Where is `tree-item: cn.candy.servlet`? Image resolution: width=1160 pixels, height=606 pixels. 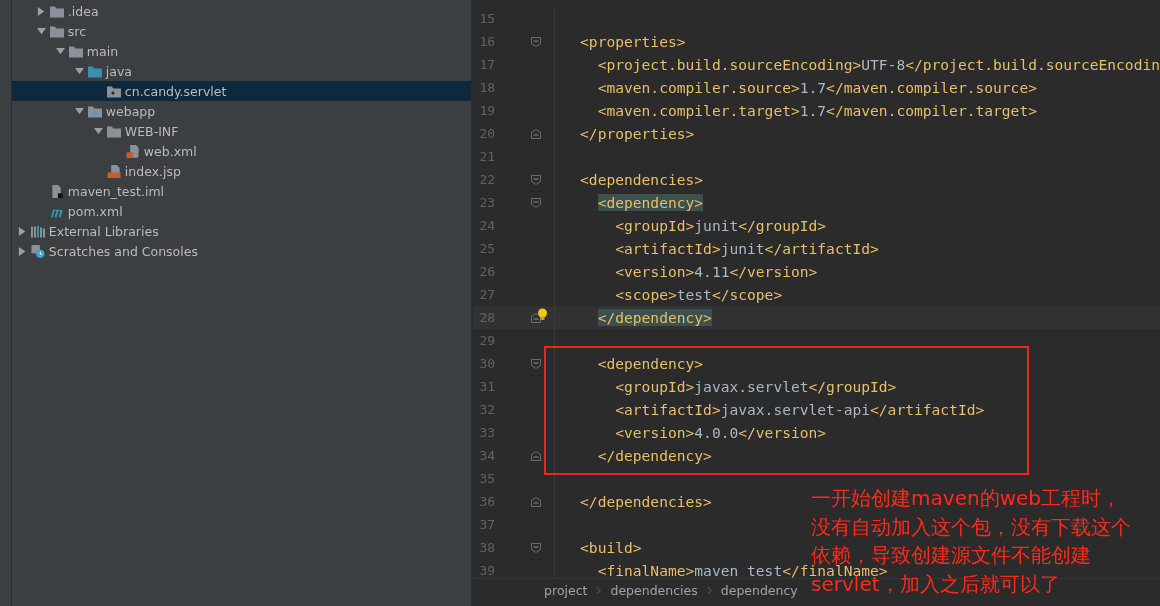 tree-item: cn.candy.servlet is located at coordinates (241, 91).